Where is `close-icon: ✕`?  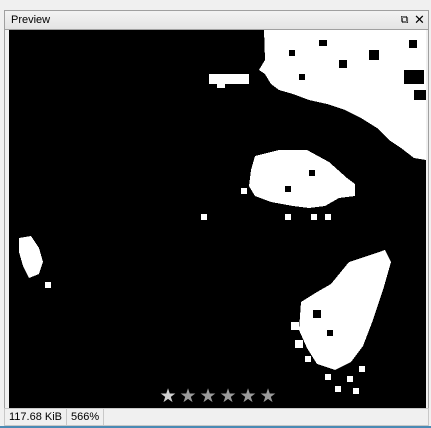
close-icon: ✕ is located at coordinates (419, 20).